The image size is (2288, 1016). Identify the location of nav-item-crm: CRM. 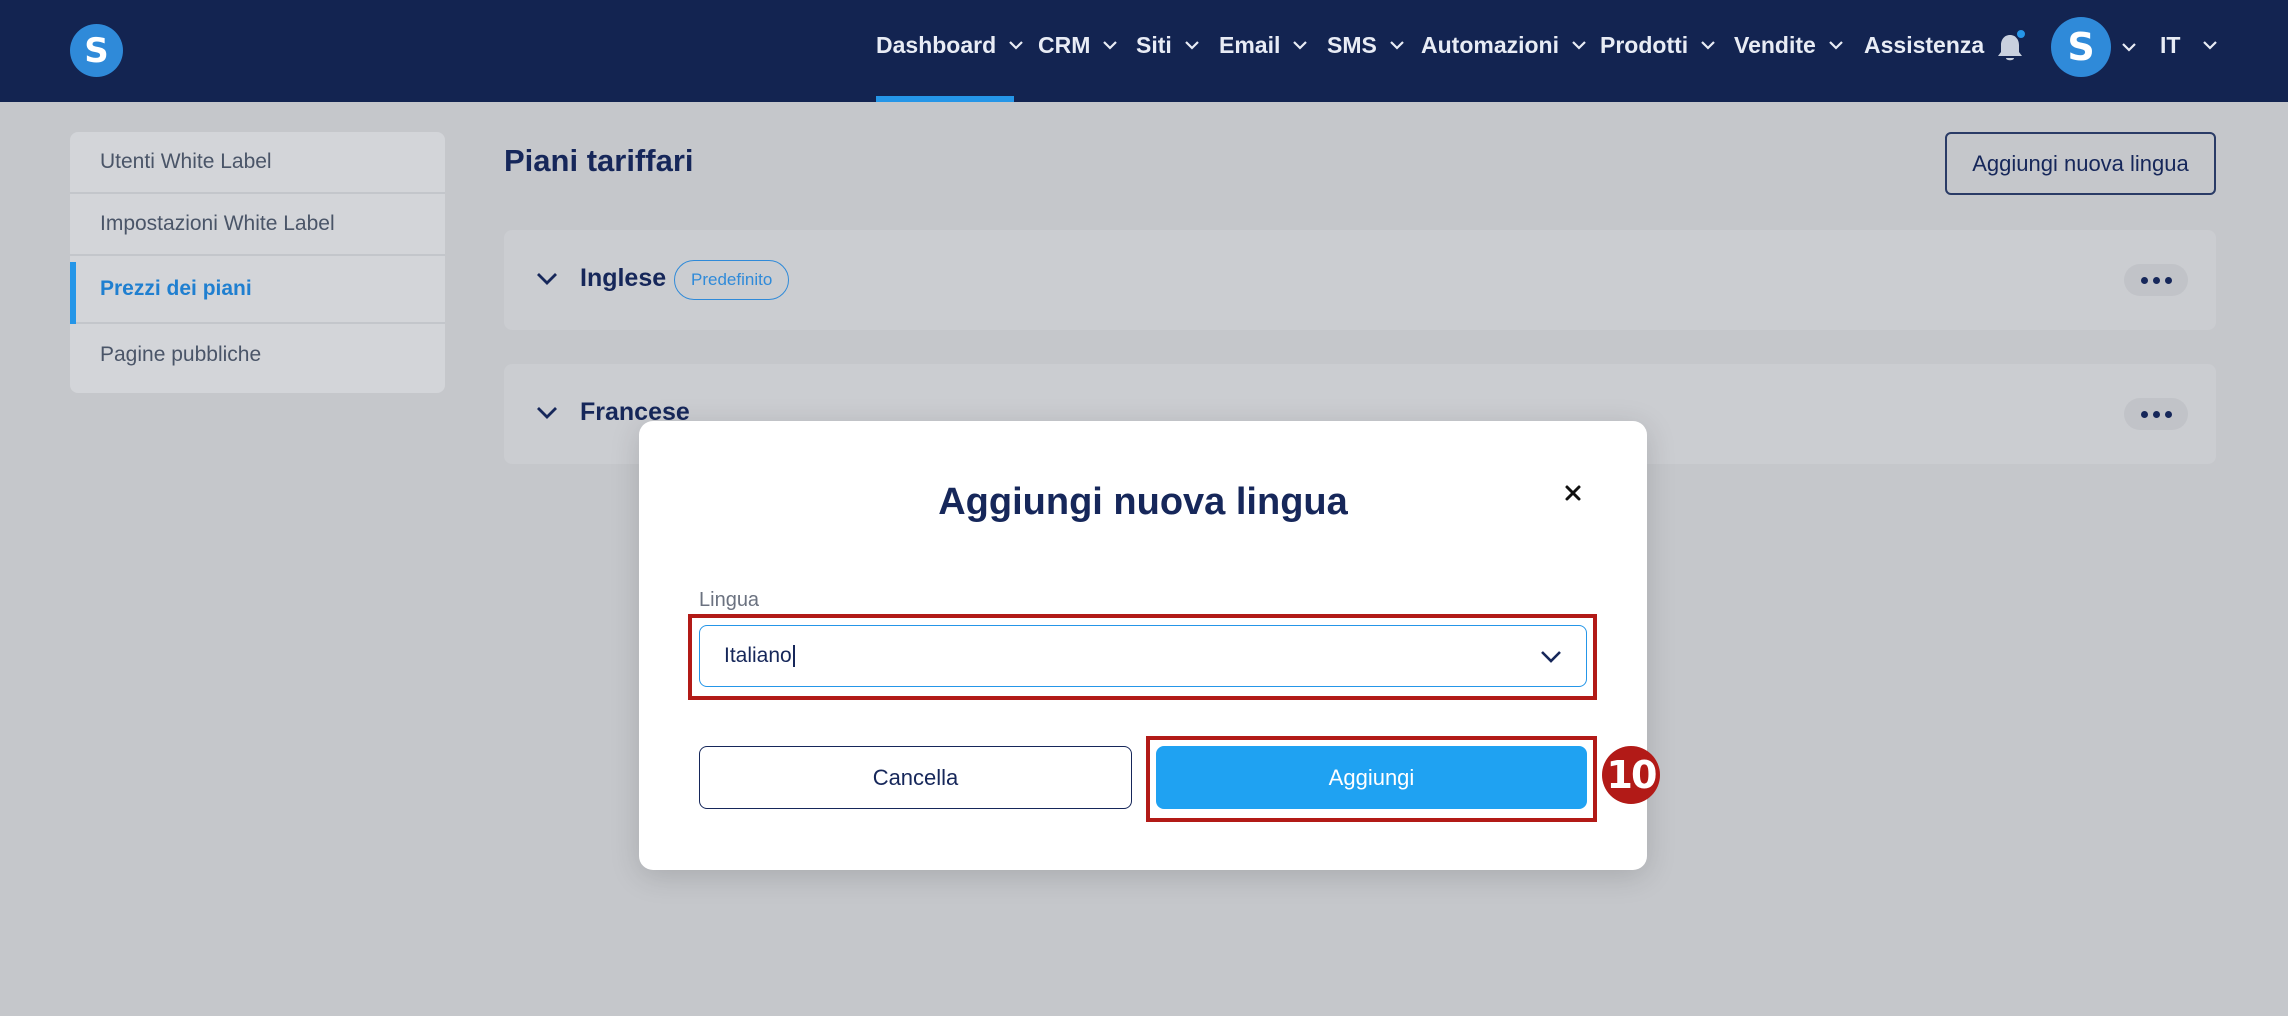
(1078, 45).